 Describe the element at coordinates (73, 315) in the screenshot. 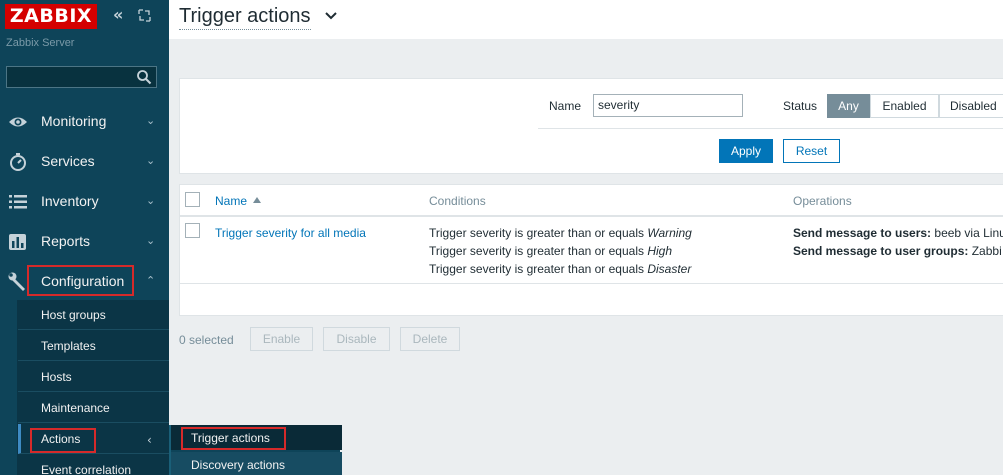

I see `submenu-item-label: Host groups` at that location.